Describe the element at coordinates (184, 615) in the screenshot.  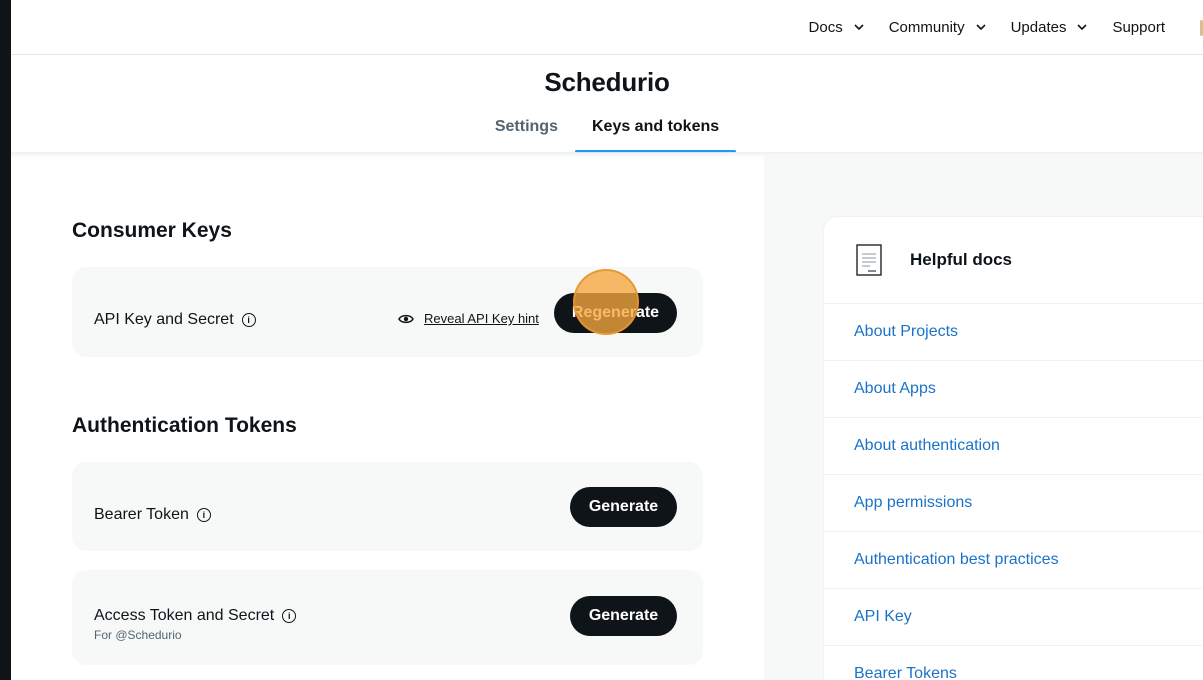
I see `access-token-label: Access Token and Secret` at that location.